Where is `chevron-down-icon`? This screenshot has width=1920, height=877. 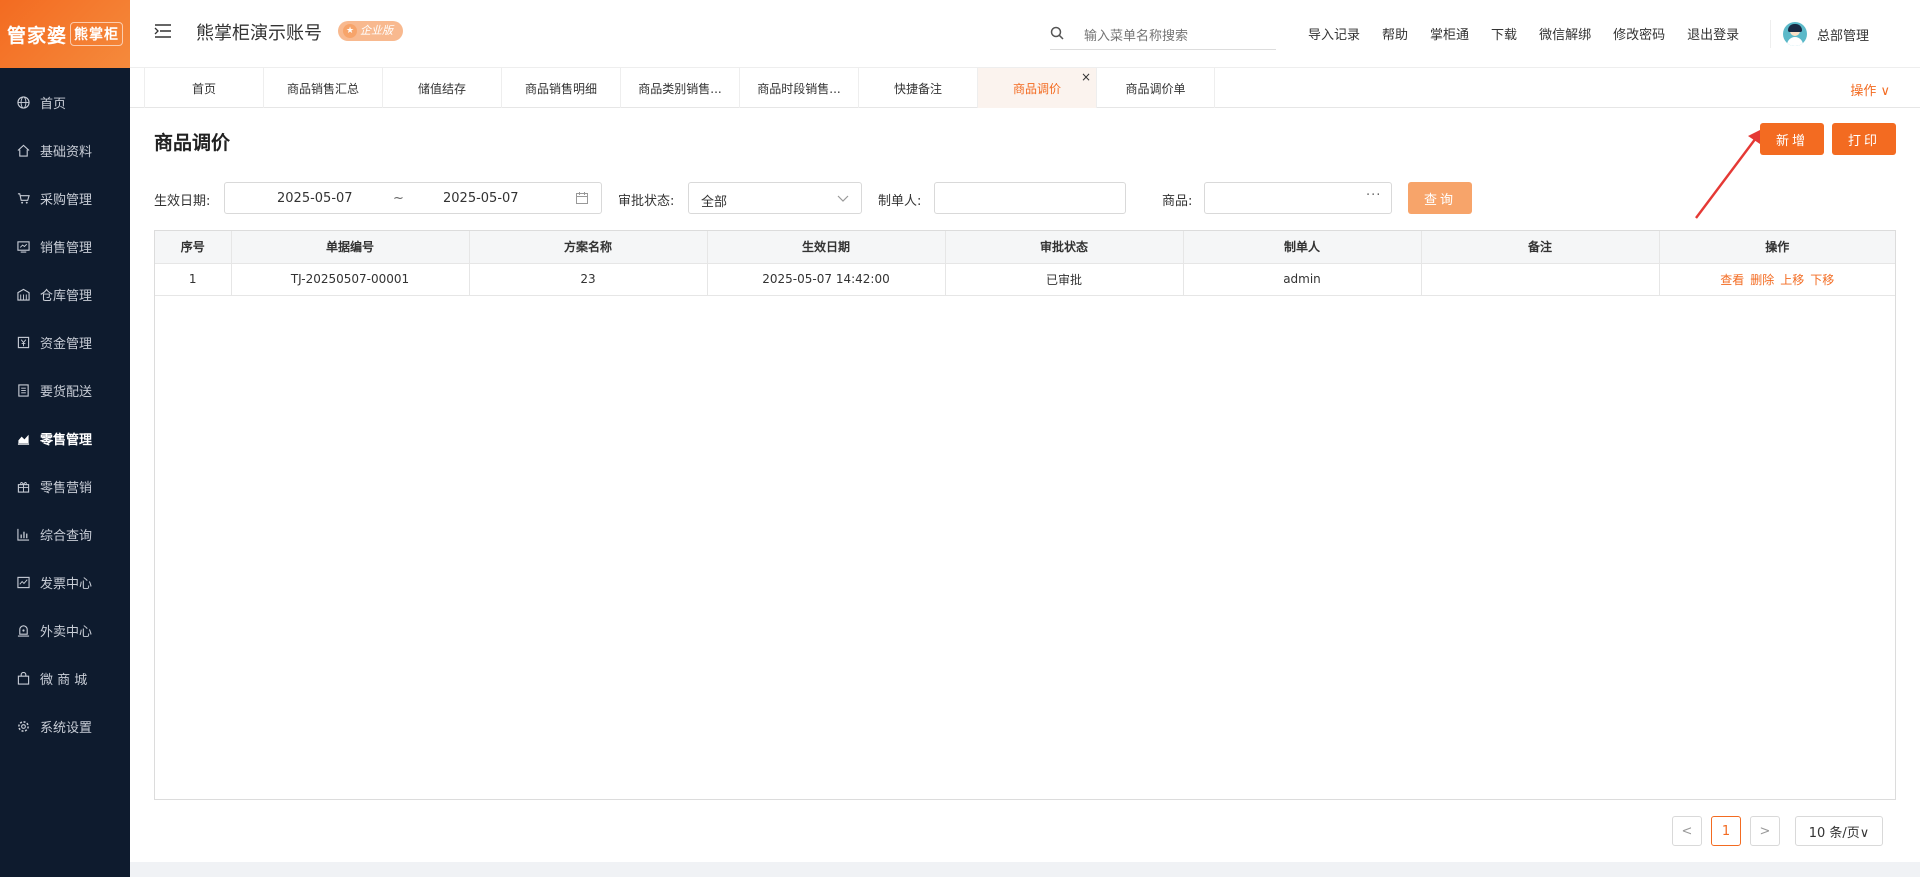 chevron-down-icon is located at coordinates (843, 200).